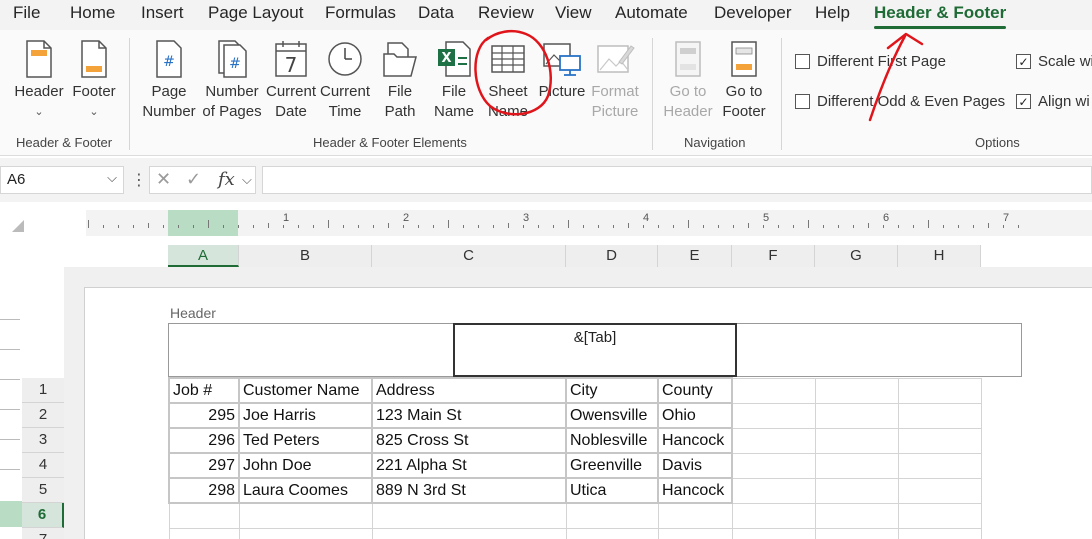 Image resolution: width=1092 pixels, height=539 pixels. What do you see at coordinates (305, 490) in the screenshot?
I see `table-cell: Laura Coomes` at bounding box center [305, 490].